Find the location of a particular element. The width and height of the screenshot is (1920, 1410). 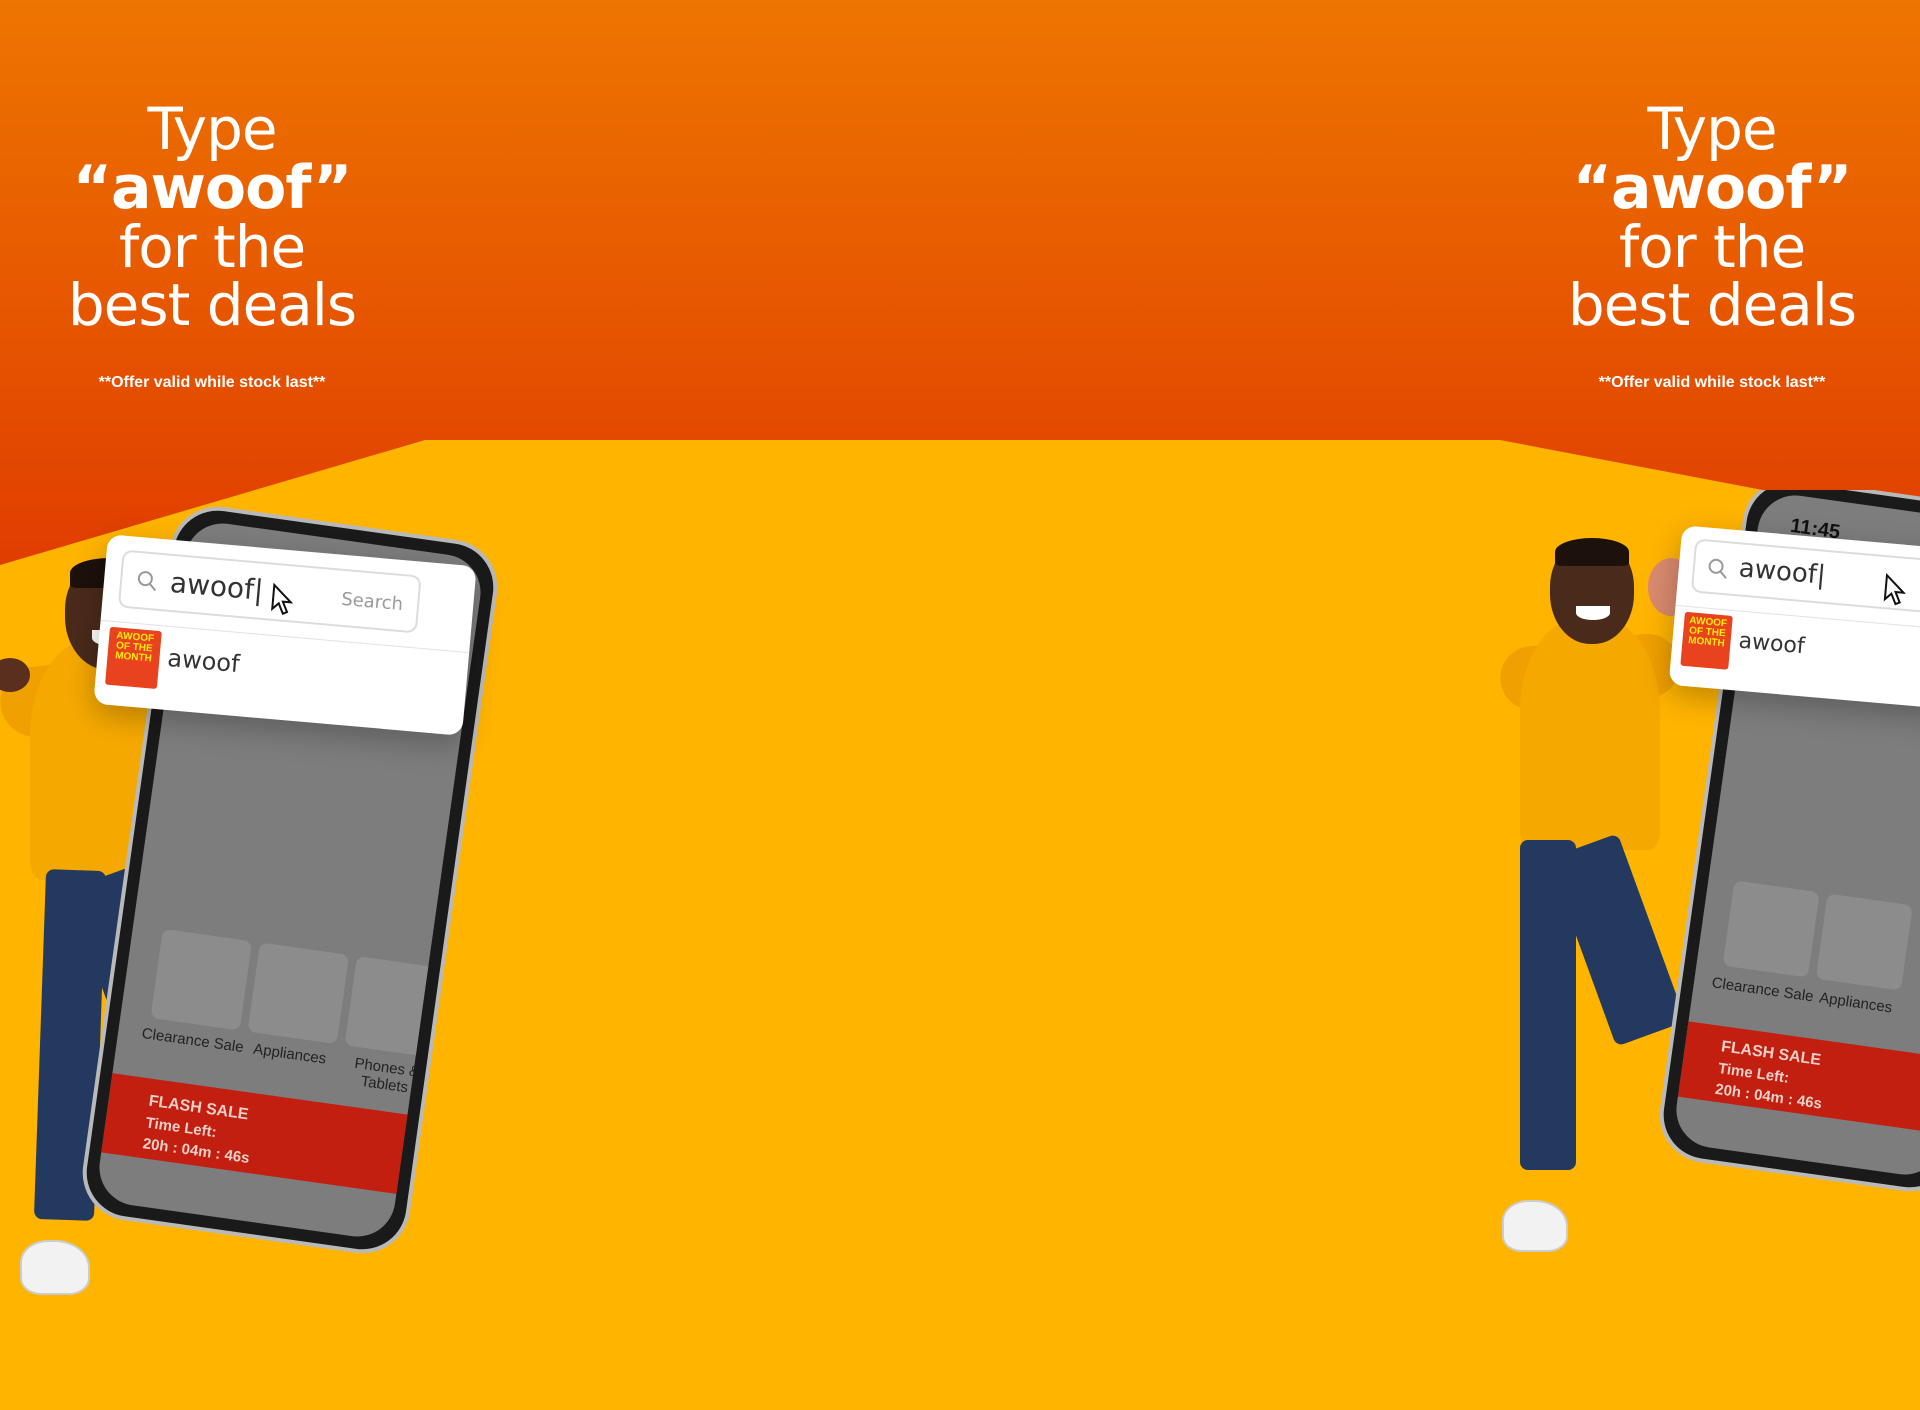

hair is located at coordinates (1592, 552).